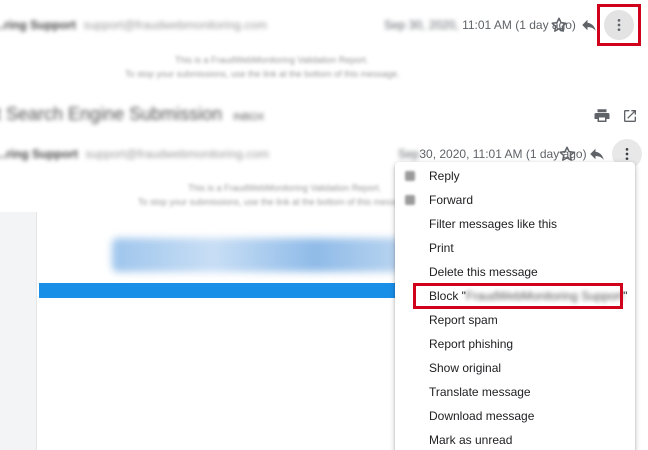 This screenshot has height=450, width=648. Describe the element at coordinates (471, 344) in the screenshot. I see `menu-item-label: Report phishing` at that location.